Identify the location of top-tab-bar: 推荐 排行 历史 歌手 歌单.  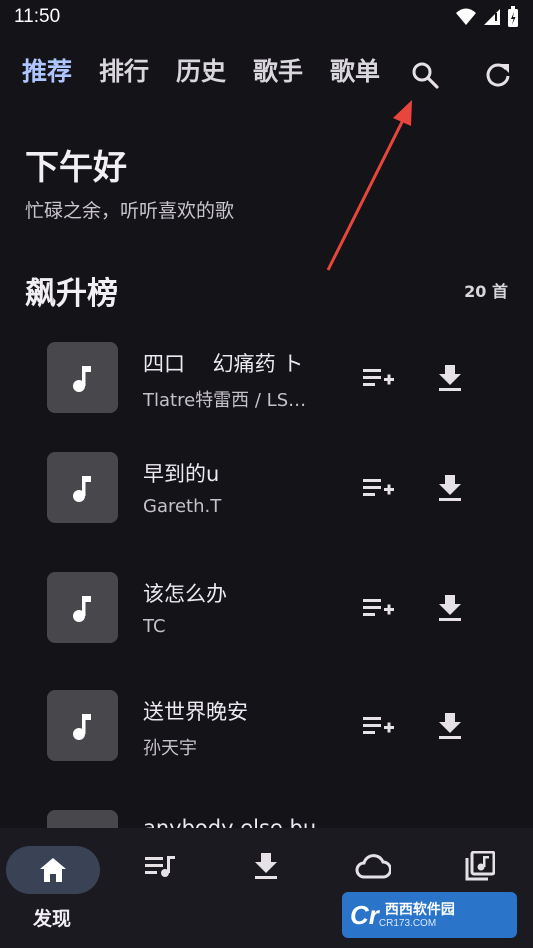
(266, 78).